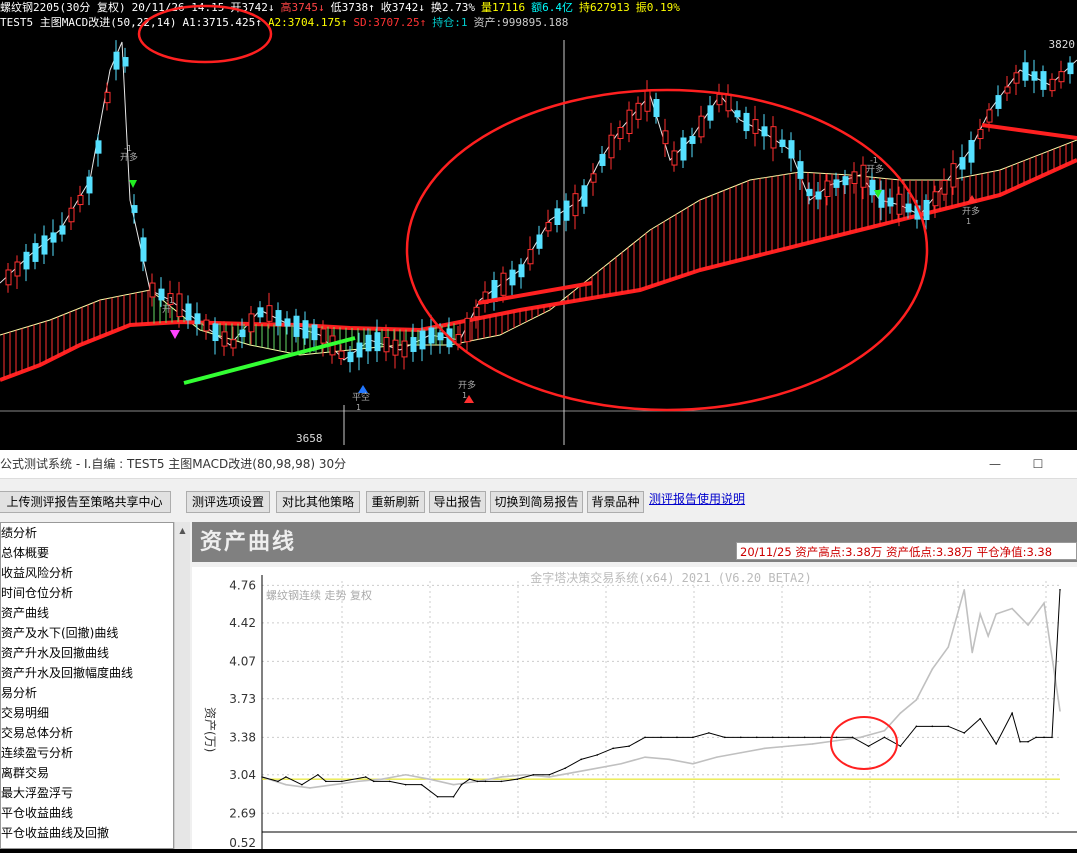 The height and width of the screenshot is (853, 1077). What do you see at coordinates (242, 661) in the screenshot?
I see `y-tick-label: 4.07` at bounding box center [242, 661].